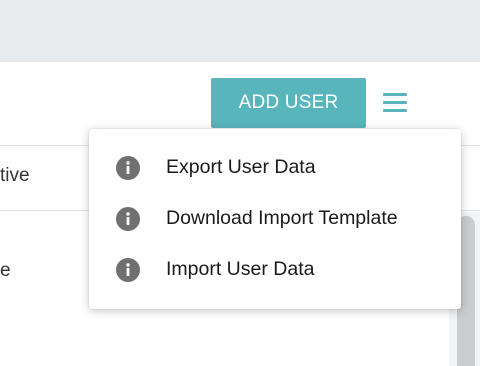 This screenshot has height=366, width=480. Describe the element at coordinates (288, 103) in the screenshot. I see `add-user-button: ADD USER` at that location.